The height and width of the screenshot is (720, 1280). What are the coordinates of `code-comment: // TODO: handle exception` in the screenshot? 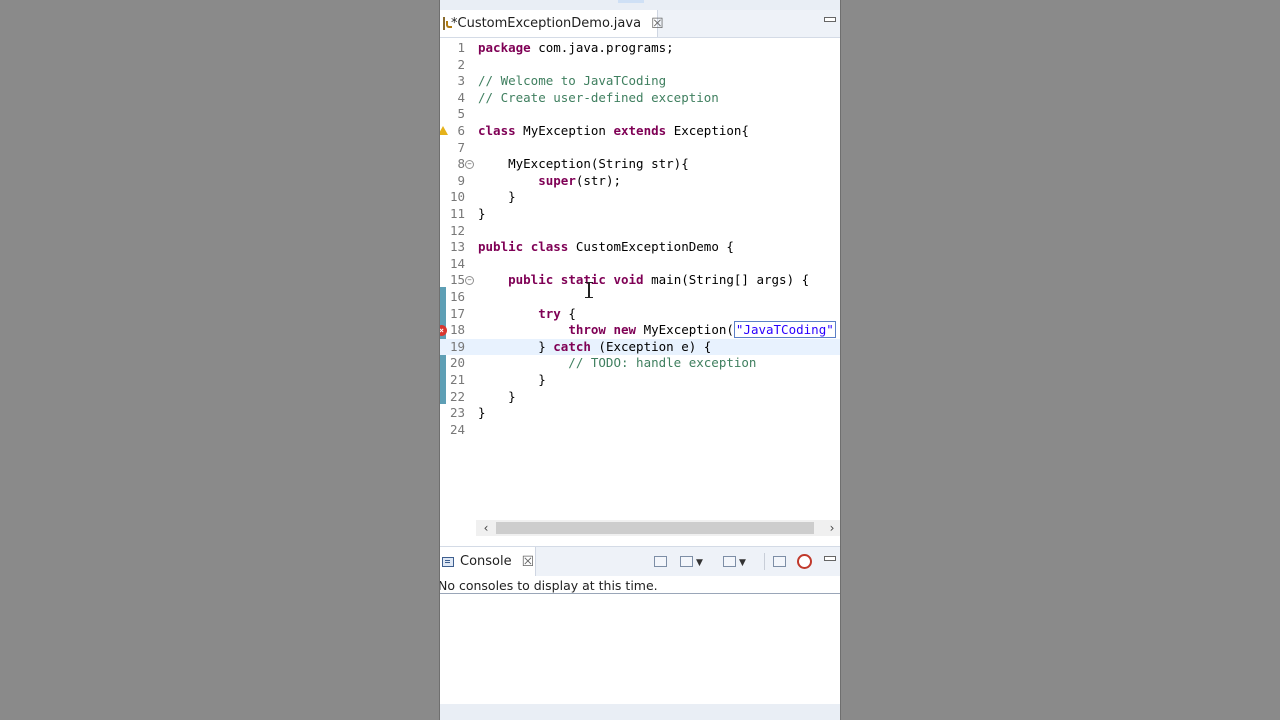 It's located at (617, 363).